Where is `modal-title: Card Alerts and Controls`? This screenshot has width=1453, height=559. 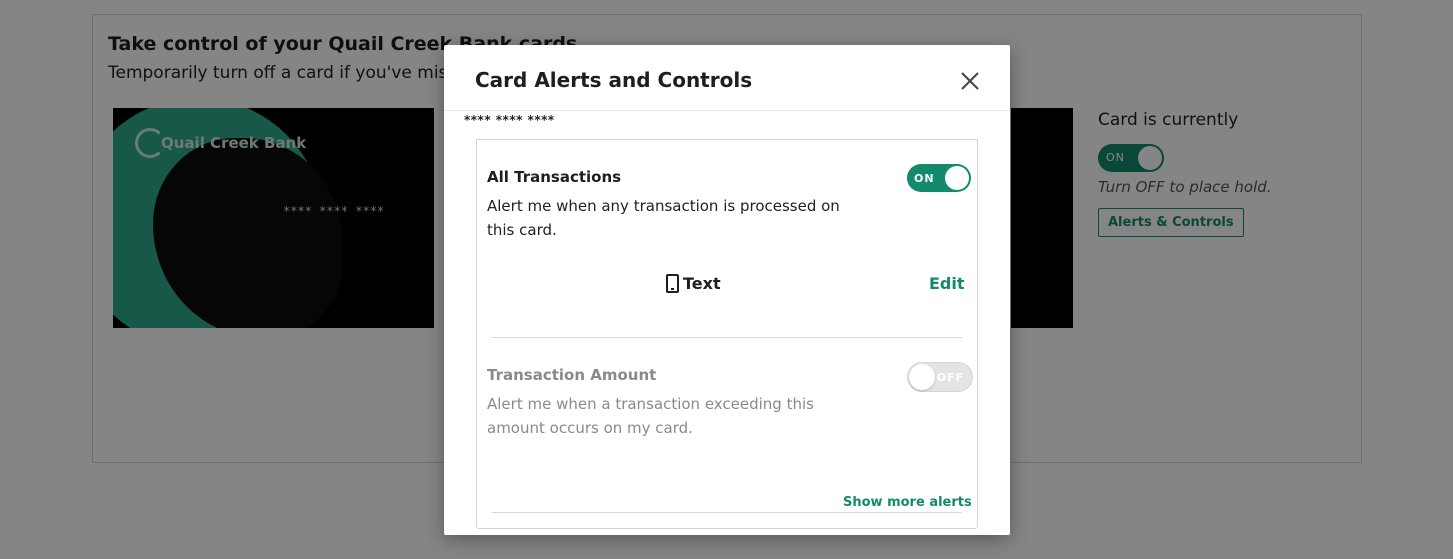
modal-title: Card Alerts and Controls is located at coordinates (614, 80).